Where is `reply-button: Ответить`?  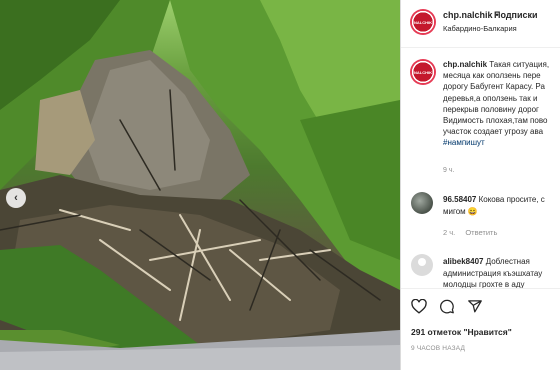 reply-button: Ответить is located at coordinates (481, 232).